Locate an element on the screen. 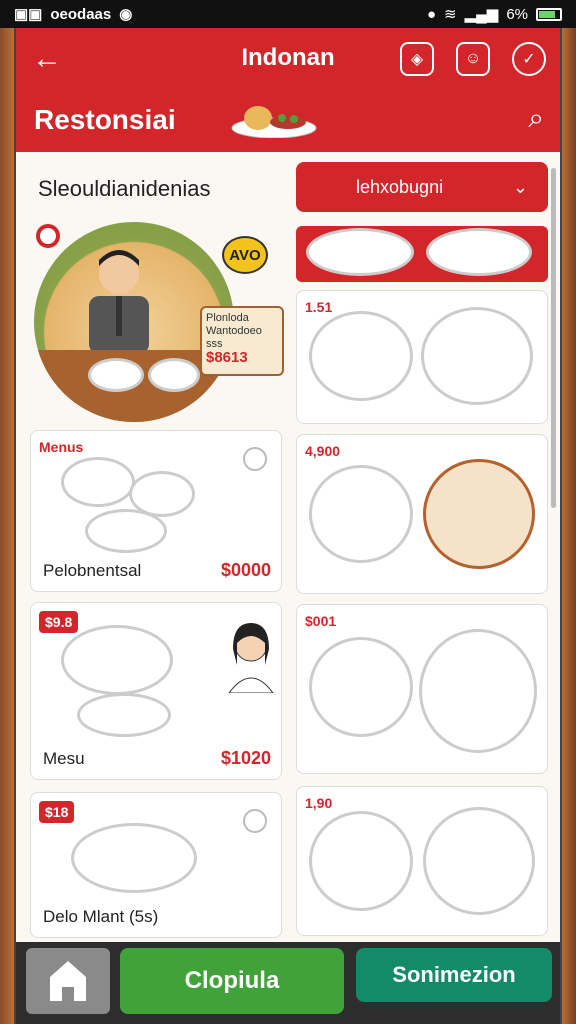 This screenshot has width=576, height=1024. menu-card: Menus Pelobnentsal $0000 is located at coordinates (156, 511).